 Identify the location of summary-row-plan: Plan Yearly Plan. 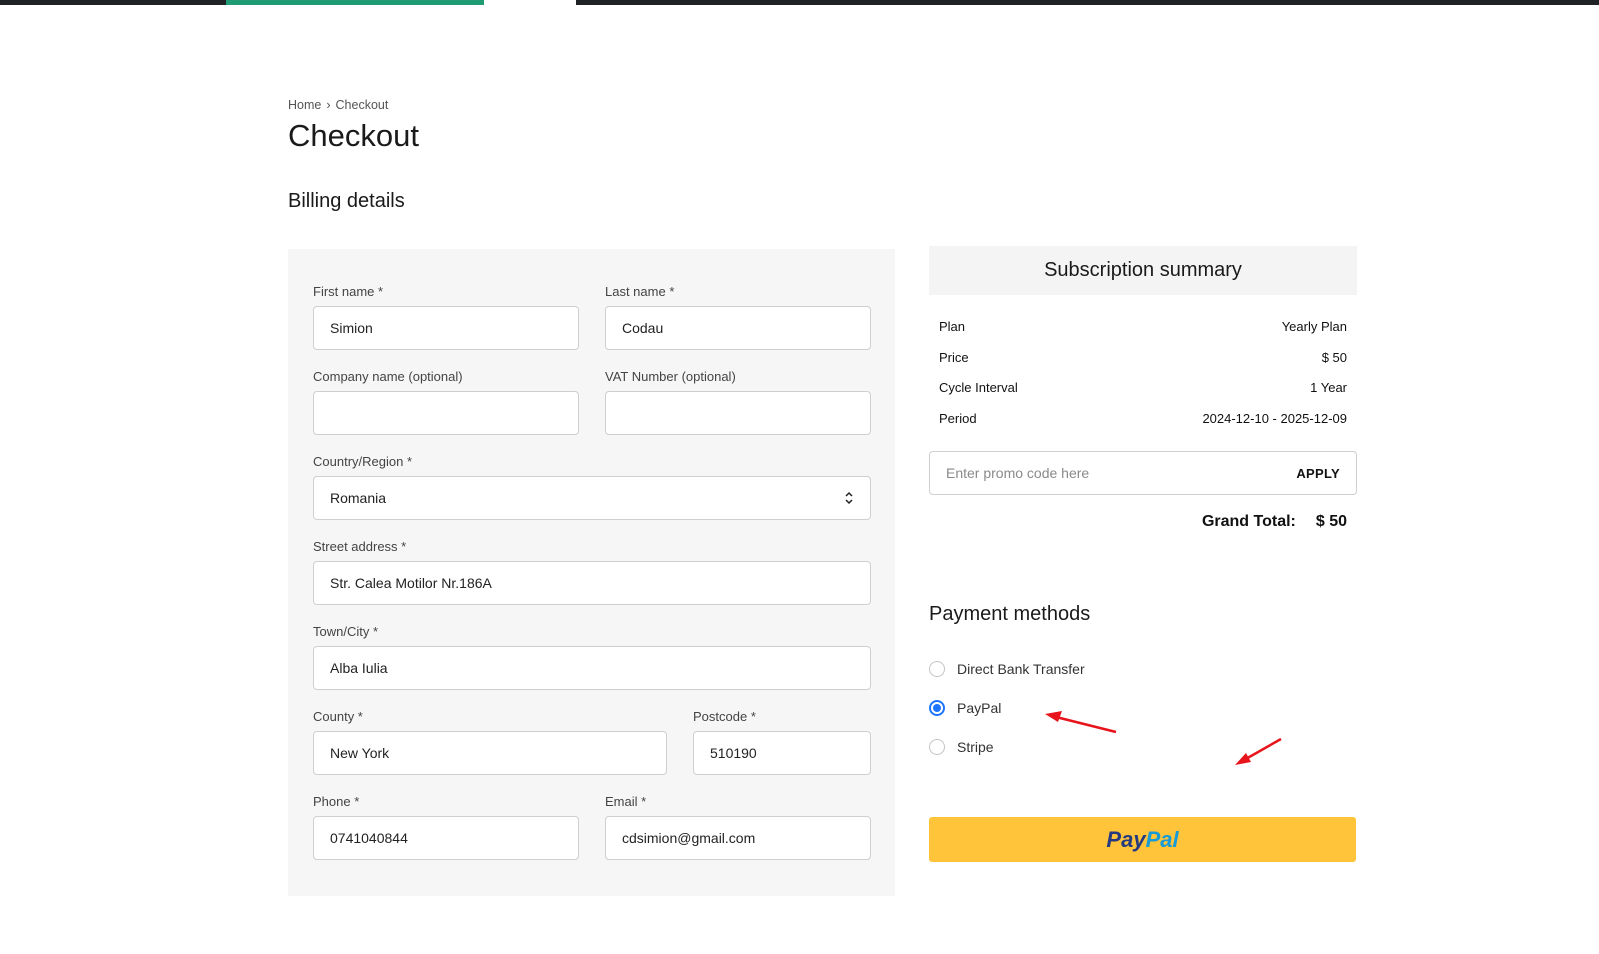
(1143, 326).